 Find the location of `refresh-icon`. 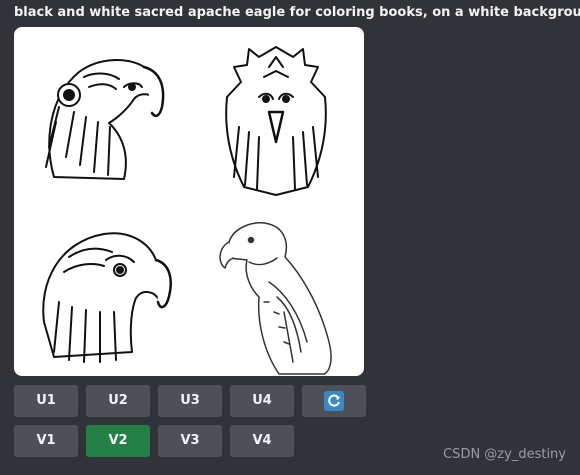

refresh-icon is located at coordinates (334, 401).